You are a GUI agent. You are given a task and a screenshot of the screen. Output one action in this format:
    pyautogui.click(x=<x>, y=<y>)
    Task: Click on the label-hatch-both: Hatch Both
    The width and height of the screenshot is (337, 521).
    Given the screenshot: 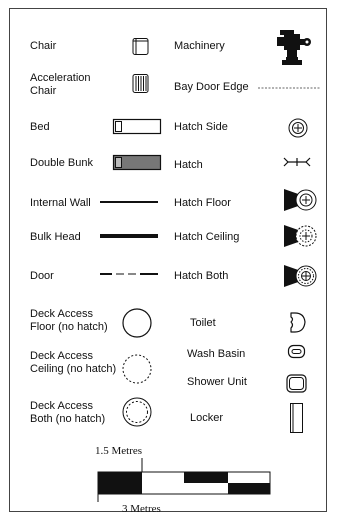 What is the action you would take?
    pyautogui.click(x=201, y=276)
    